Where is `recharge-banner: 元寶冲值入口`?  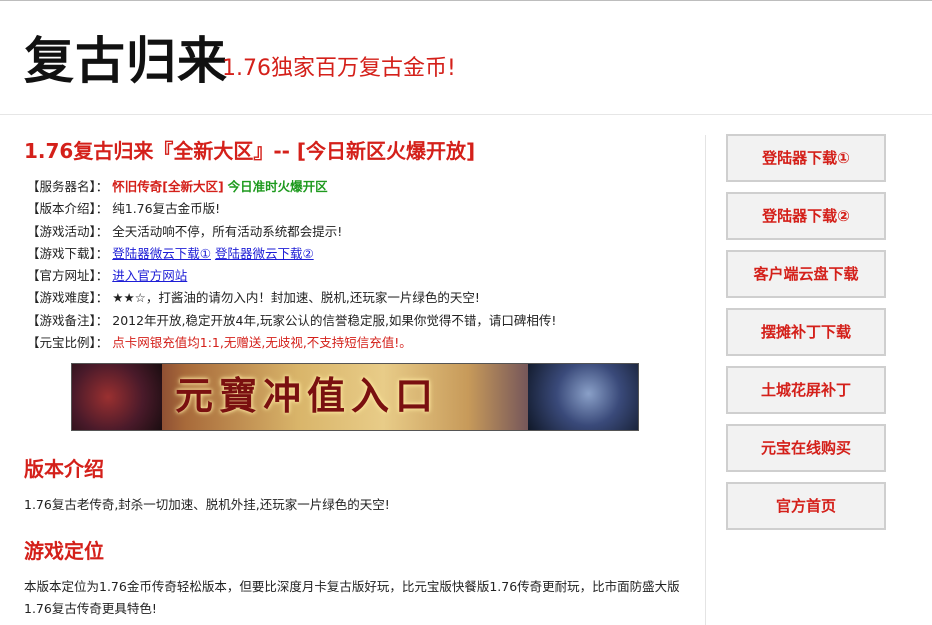 recharge-banner: 元寶冲值入口 is located at coordinates (355, 397).